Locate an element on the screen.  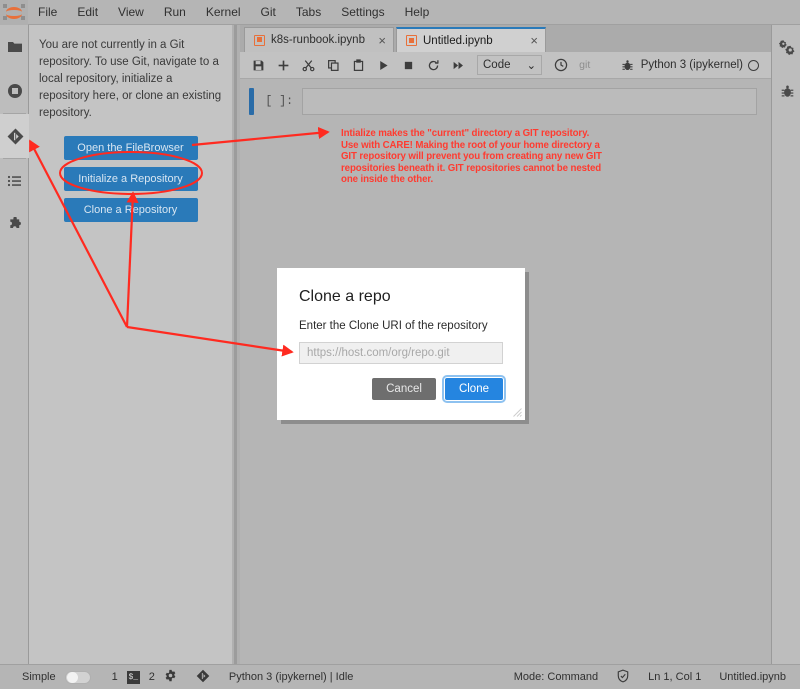
kernel-gear-icon is located at coordinates (170, 677).